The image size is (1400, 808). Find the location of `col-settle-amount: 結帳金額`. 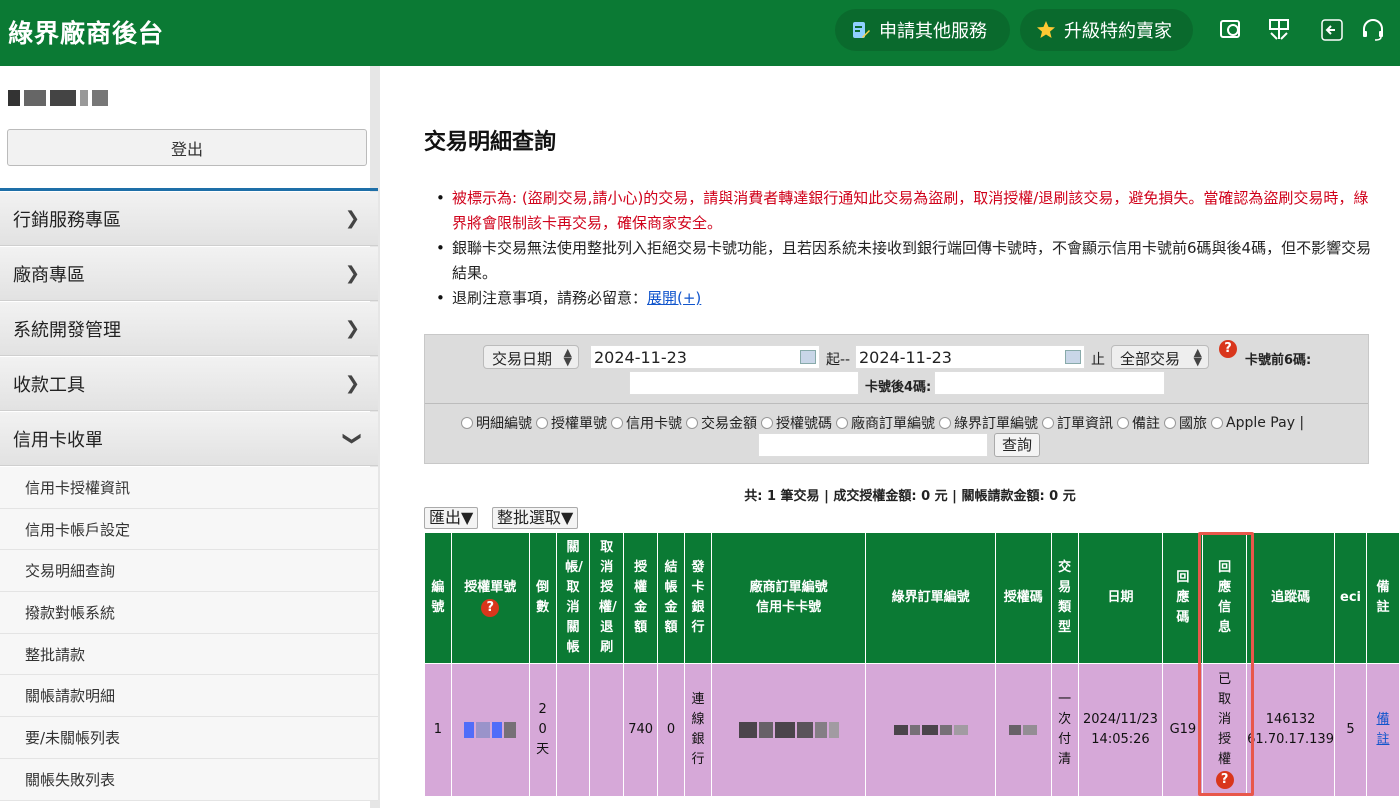

col-settle-amount: 結帳金額 is located at coordinates (671, 598).